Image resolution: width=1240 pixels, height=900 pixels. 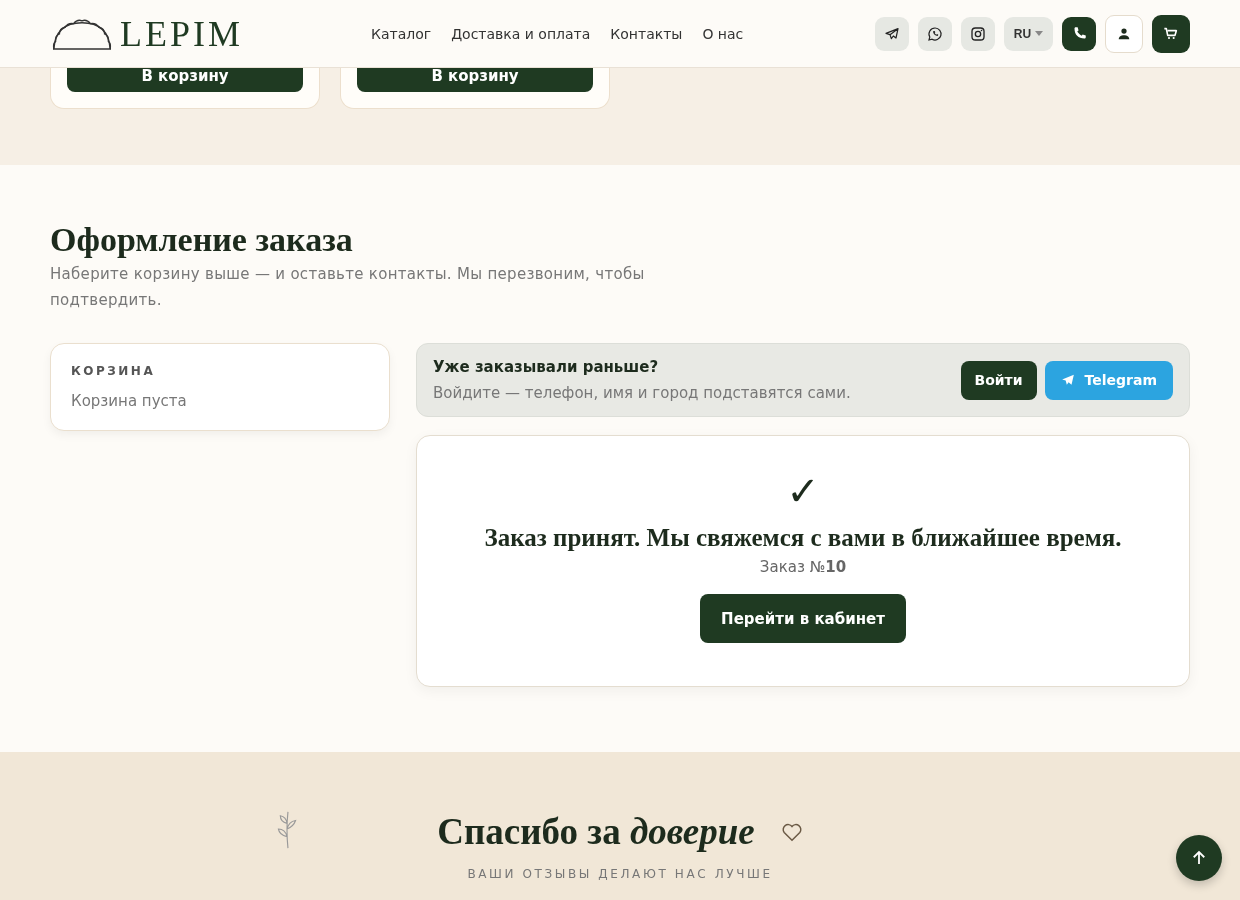 I want to click on section-title: Оформление заказа, so click(x=202, y=240).